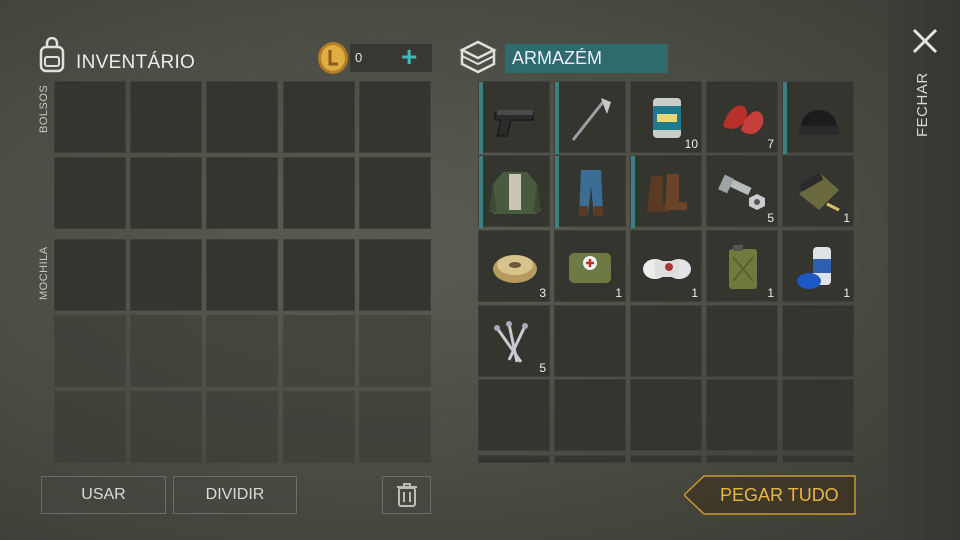 Image resolution: width=960 pixels, height=540 pixels. What do you see at coordinates (925, 41) in the screenshot?
I see `close-icon` at bounding box center [925, 41].